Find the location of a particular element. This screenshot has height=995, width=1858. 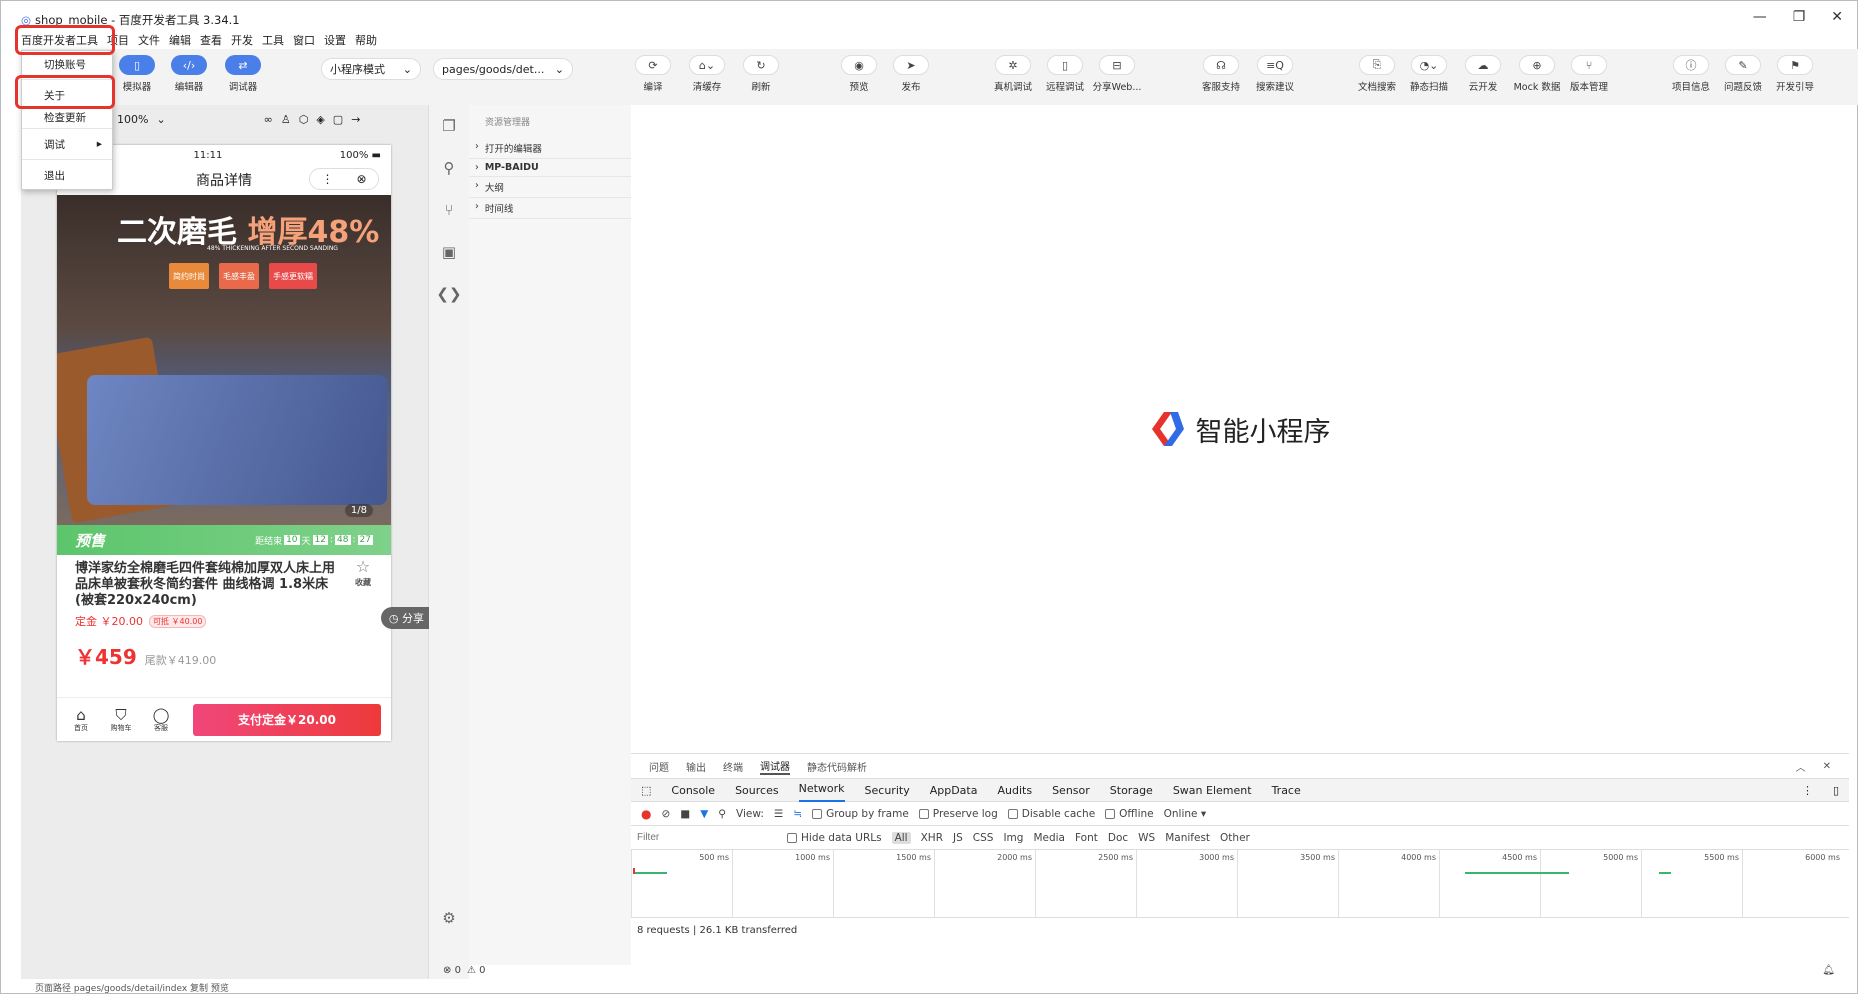

close-button: ✕ is located at coordinates (1837, 17).